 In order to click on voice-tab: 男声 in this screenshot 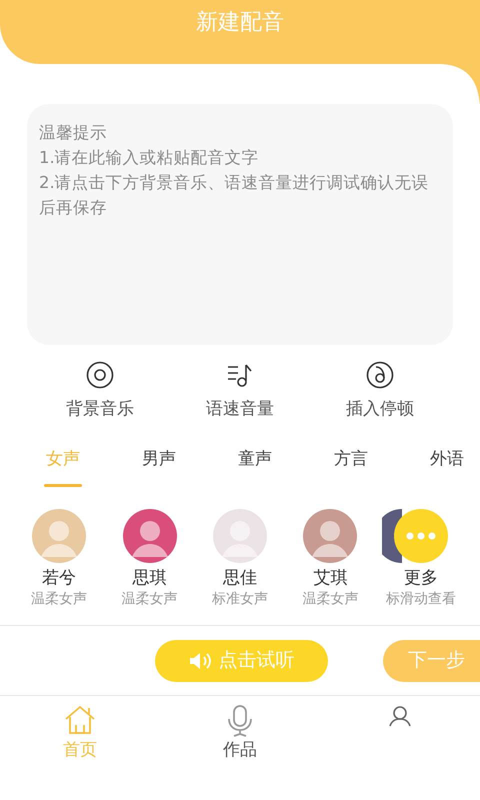, I will do `click(159, 469)`.